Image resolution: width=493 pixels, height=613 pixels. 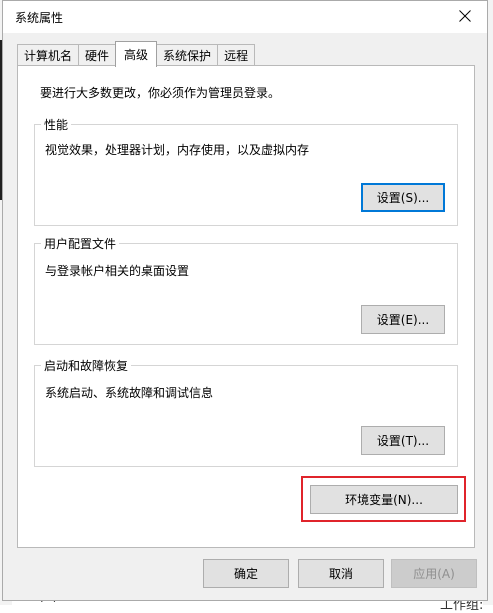 What do you see at coordinates (129, 393) in the screenshot?
I see `startup-recovery-description: 系统启动、系统故障和调试信息` at bounding box center [129, 393].